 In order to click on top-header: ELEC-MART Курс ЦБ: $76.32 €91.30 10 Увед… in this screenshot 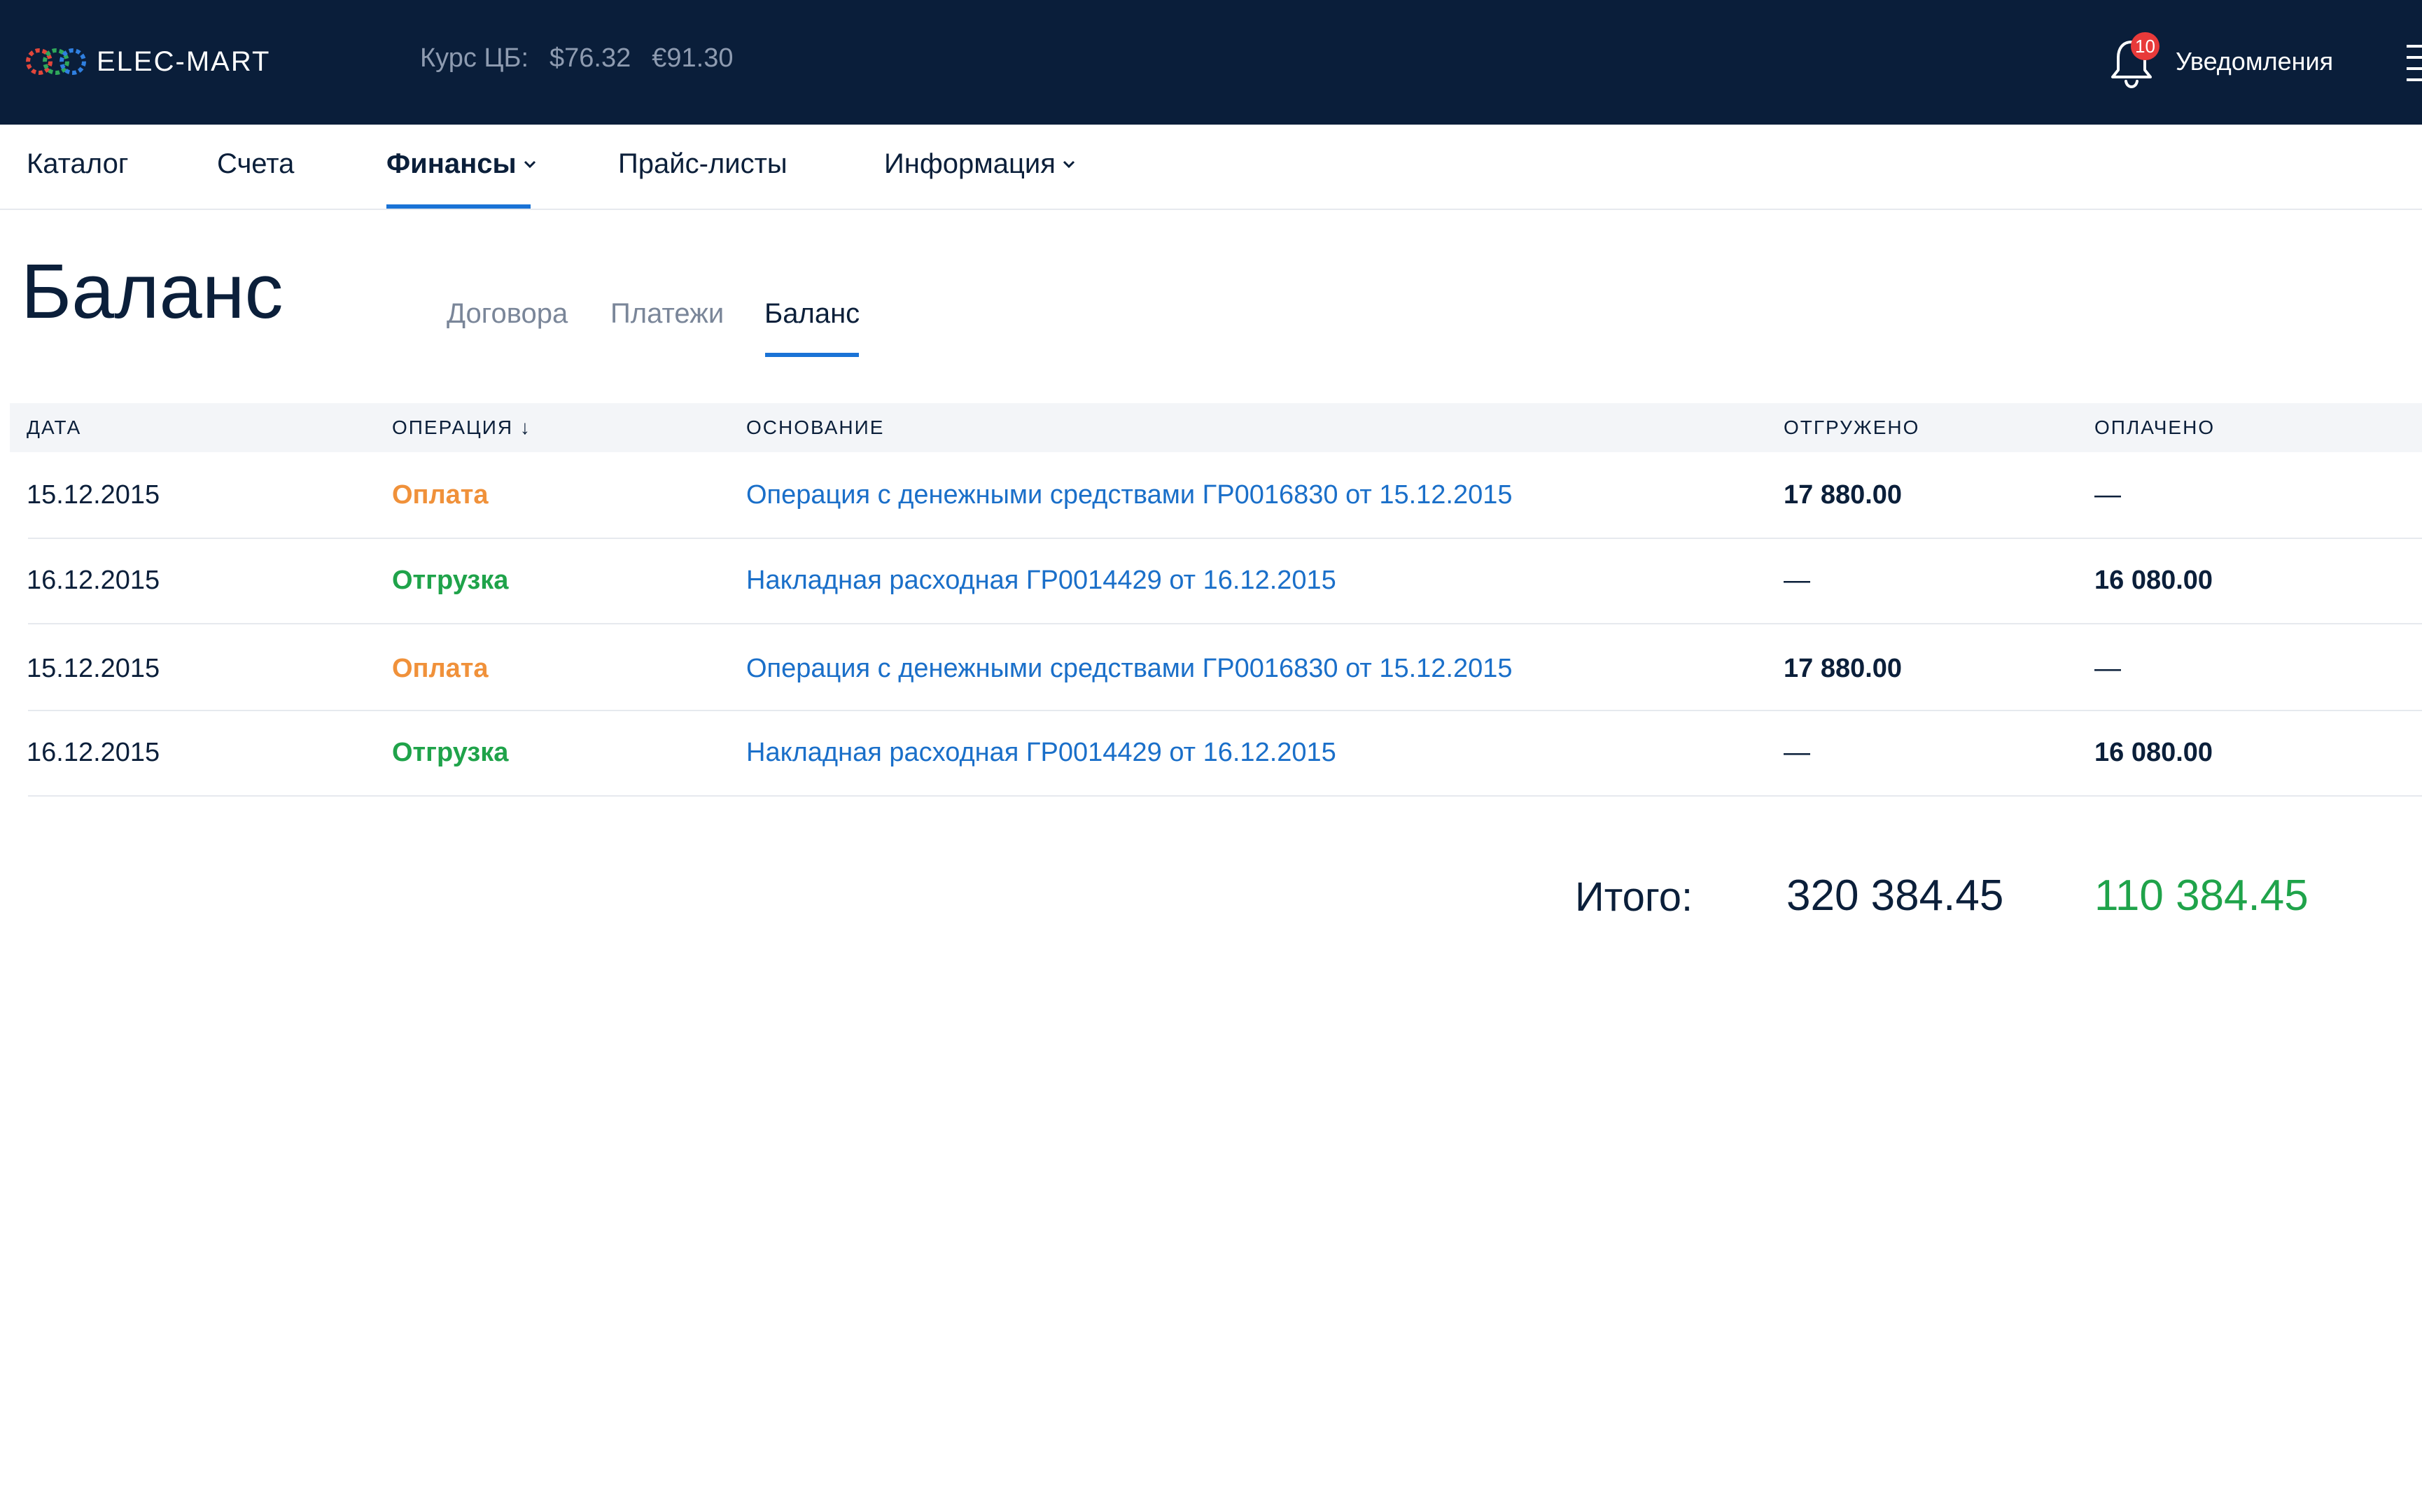, I will do `click(1211, 62)`.